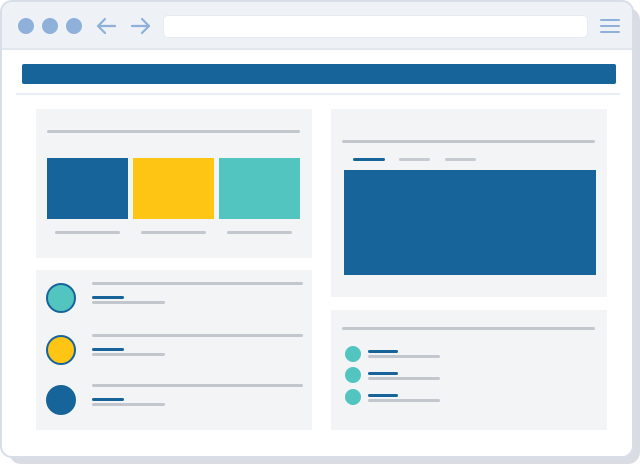  I want to click on header-divider, so click(318, 94).